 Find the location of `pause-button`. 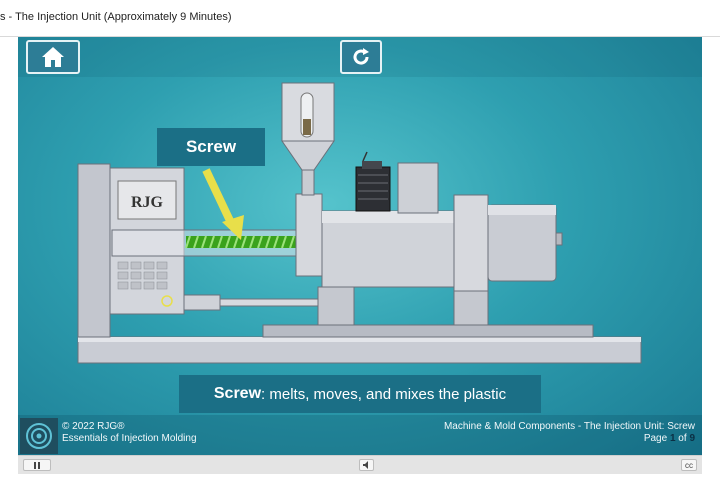

pause-button is located at coordinates (37, 465).